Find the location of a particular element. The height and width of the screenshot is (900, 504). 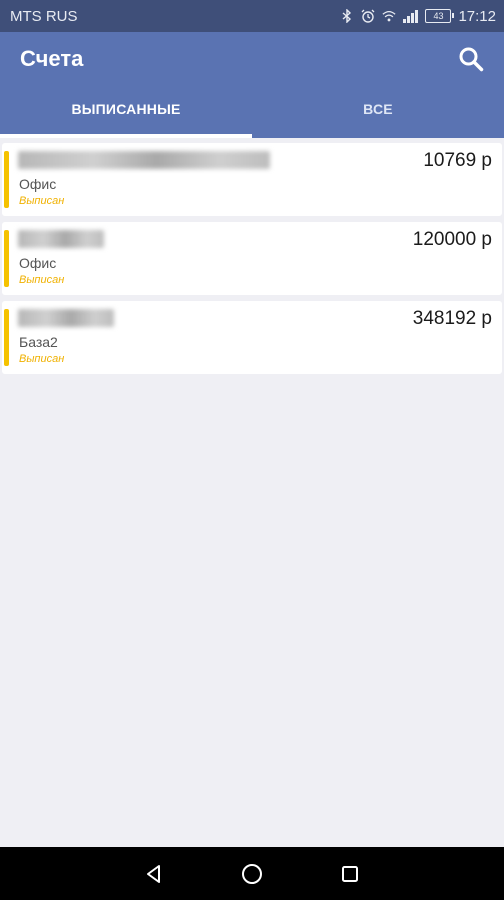

search-icon is located at coordinates (471, 59).